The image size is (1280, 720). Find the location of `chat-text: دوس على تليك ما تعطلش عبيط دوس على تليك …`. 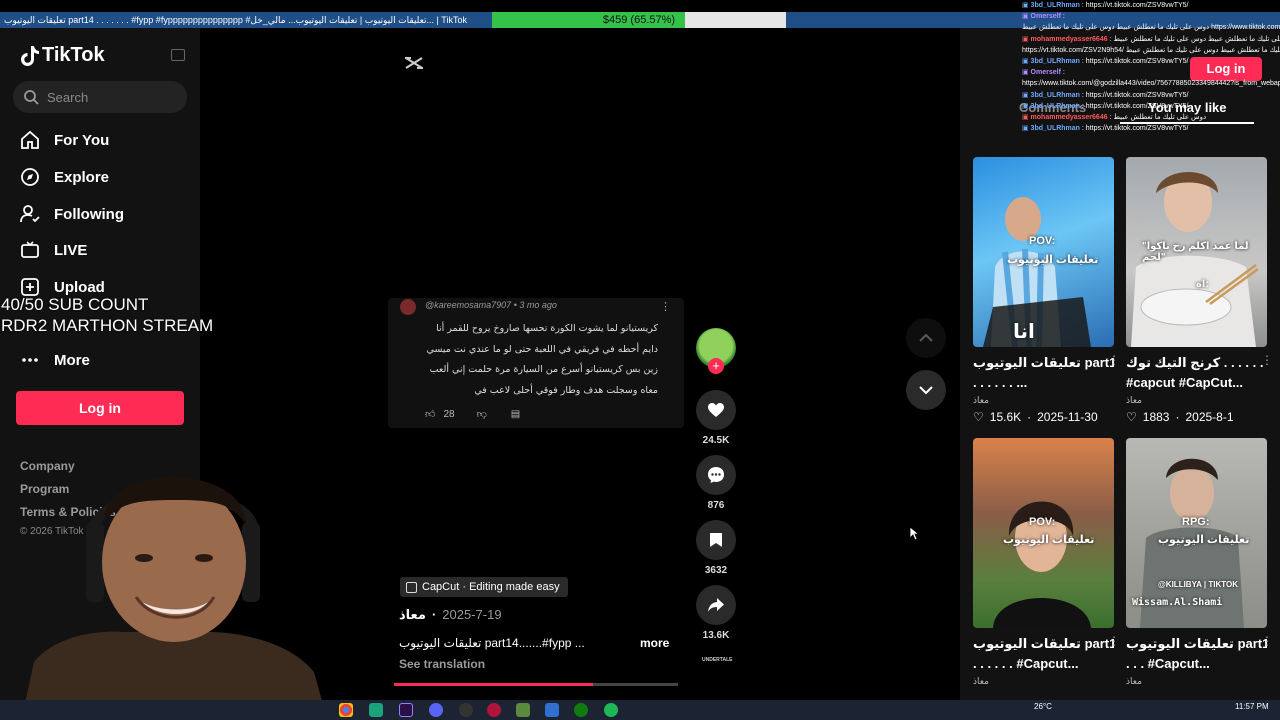

chat-text: دوس على تليك ما تعطلش عبيط دوس على تليك … is located at coordinates (1151, 28).